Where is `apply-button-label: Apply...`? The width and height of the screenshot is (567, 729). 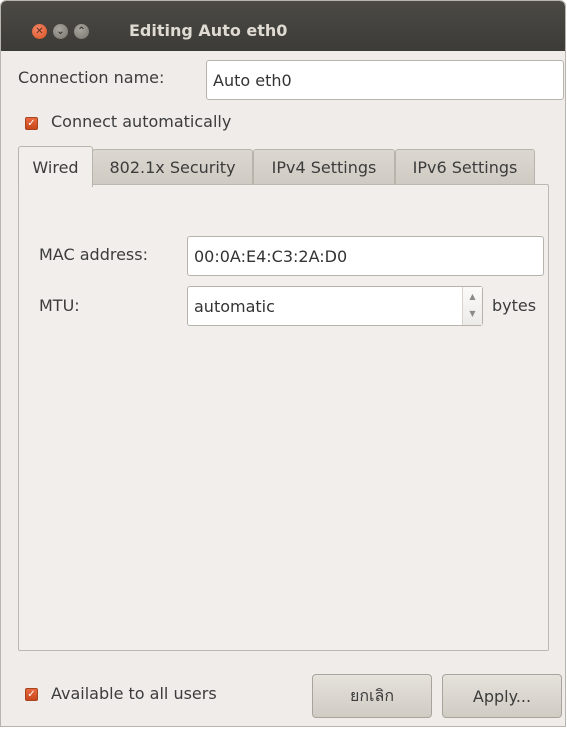 apply-button-label: Apply... is located at coordinates (502, 696).